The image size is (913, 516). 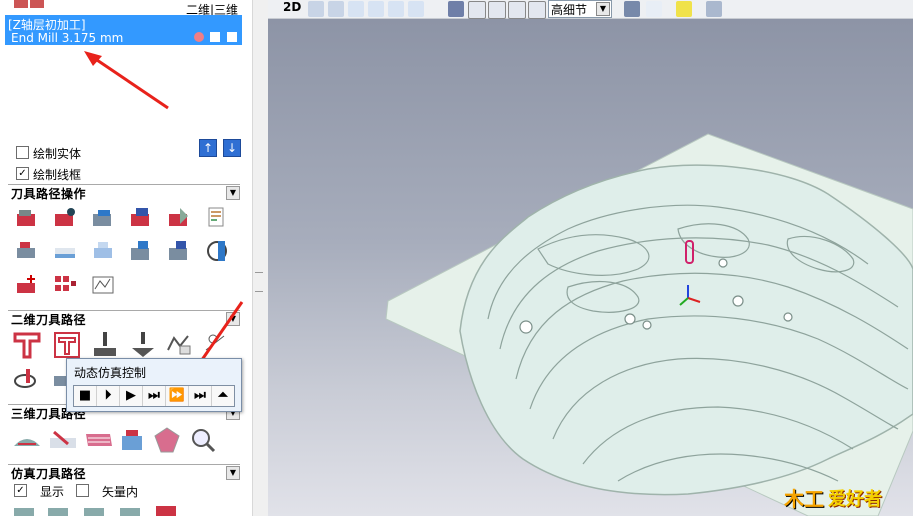 What do you see at coordinates (684, 9) in the screenshot?
I see `light-bulb-icon` at bounding box center [684, 9].